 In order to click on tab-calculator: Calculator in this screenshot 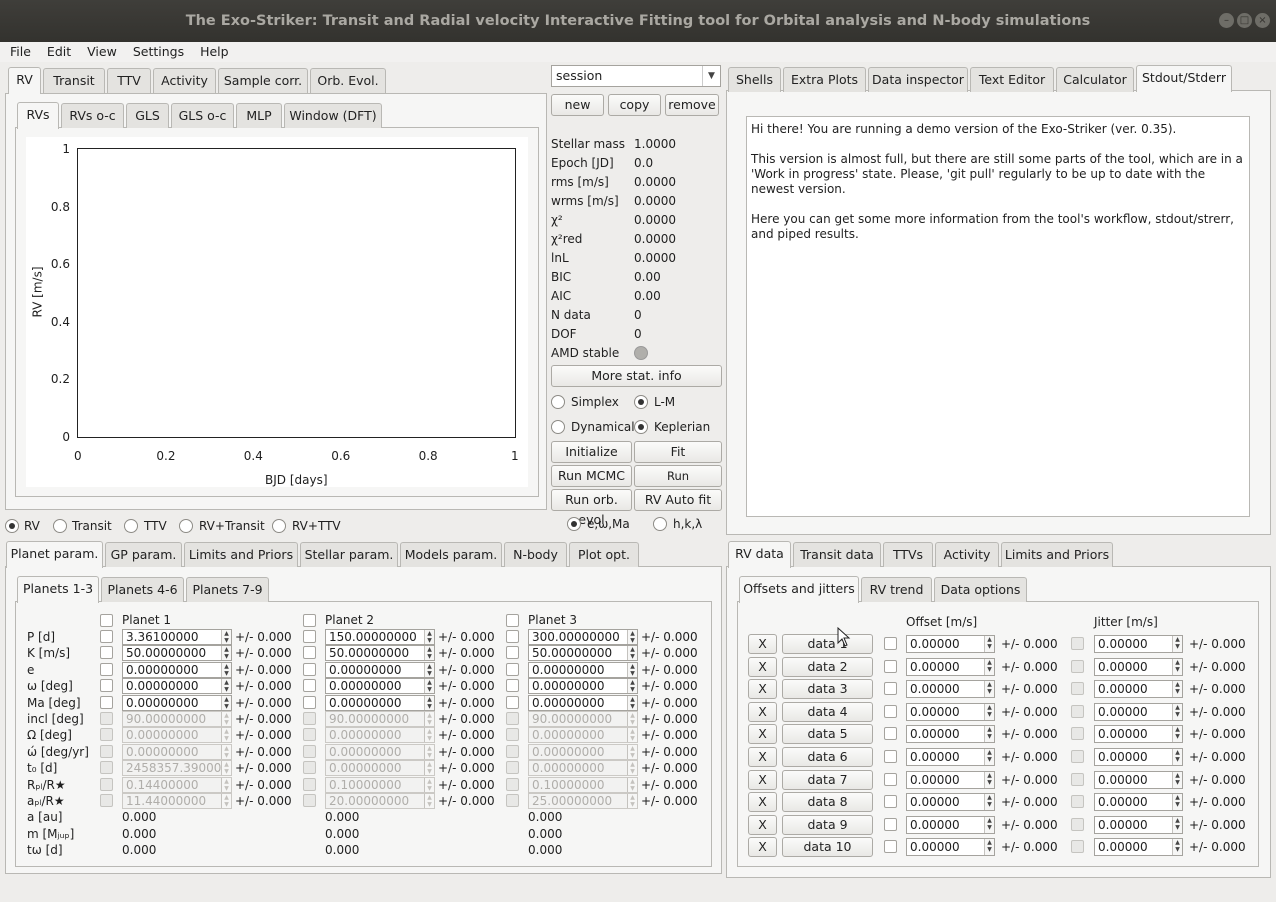, I will do `click(1095, 79)`.